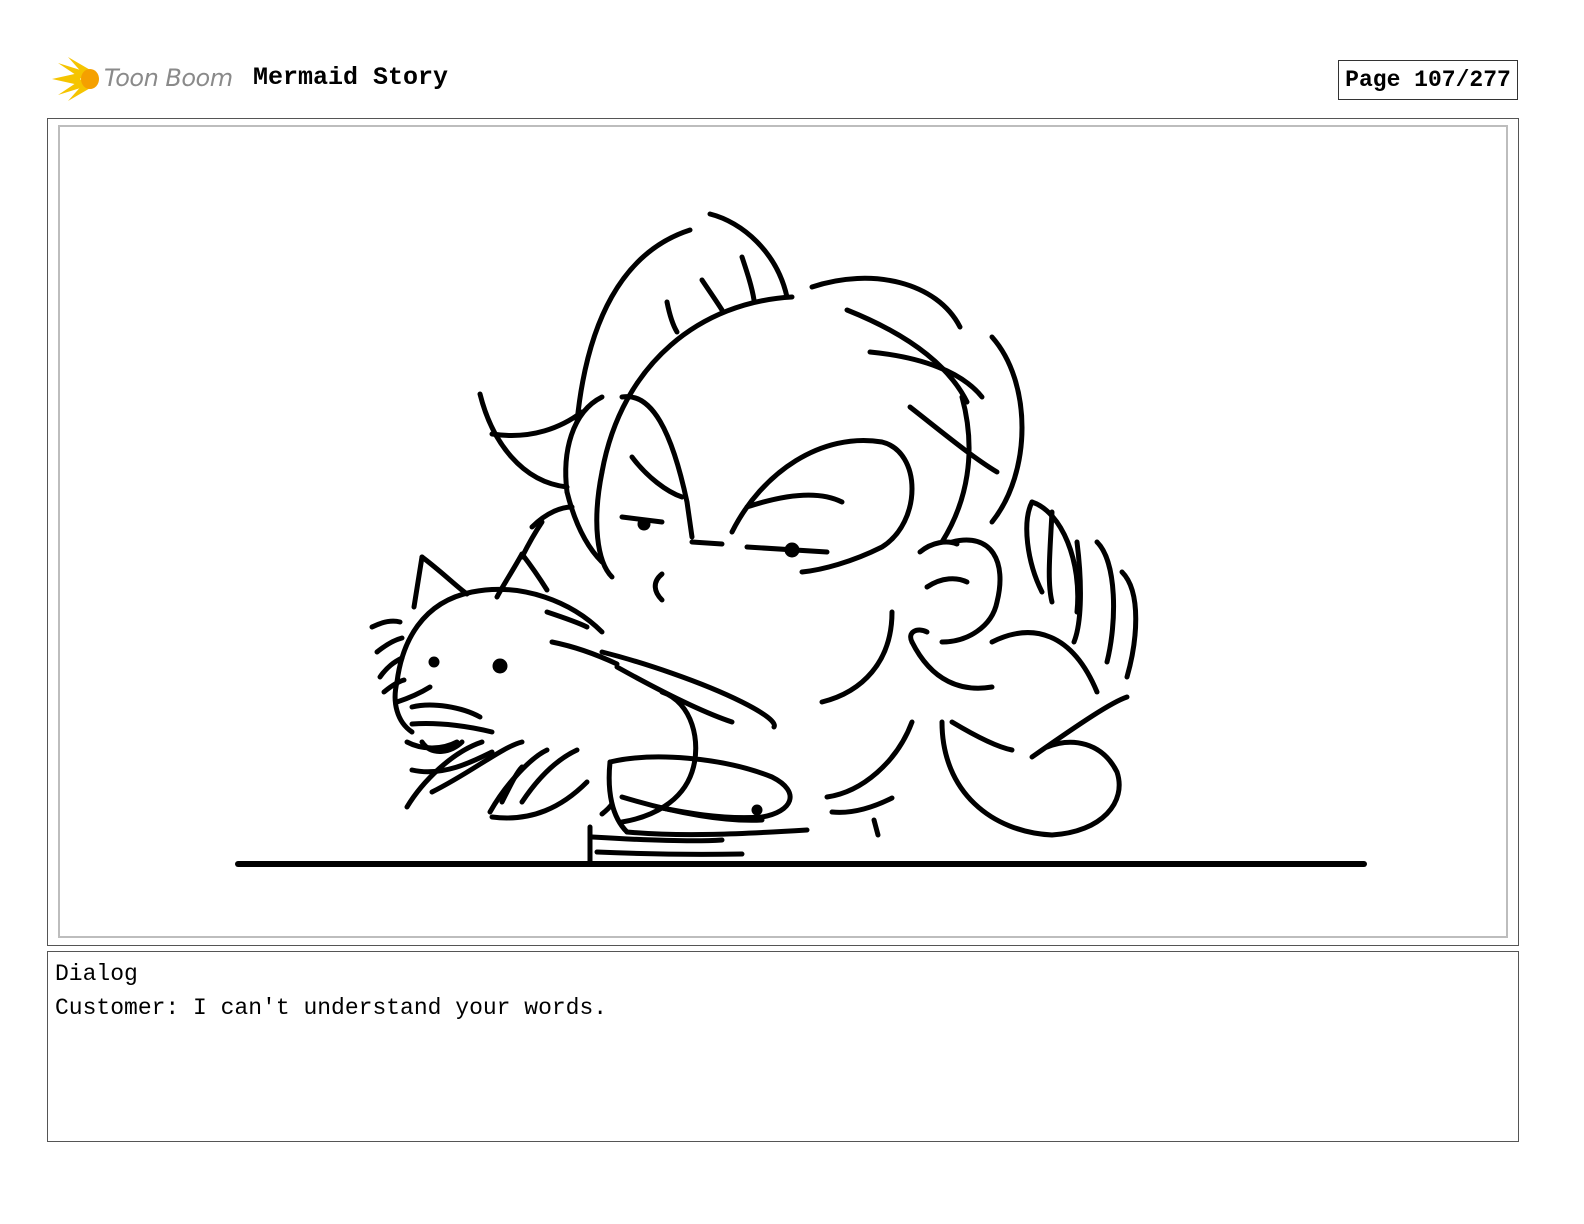 The width and height of the screenshot is (1584, 1224). What do you see at coordinates (1428, 80) in the screenshot?
I see `page-number: Page 107/277` at bounding box center [1428, 80].